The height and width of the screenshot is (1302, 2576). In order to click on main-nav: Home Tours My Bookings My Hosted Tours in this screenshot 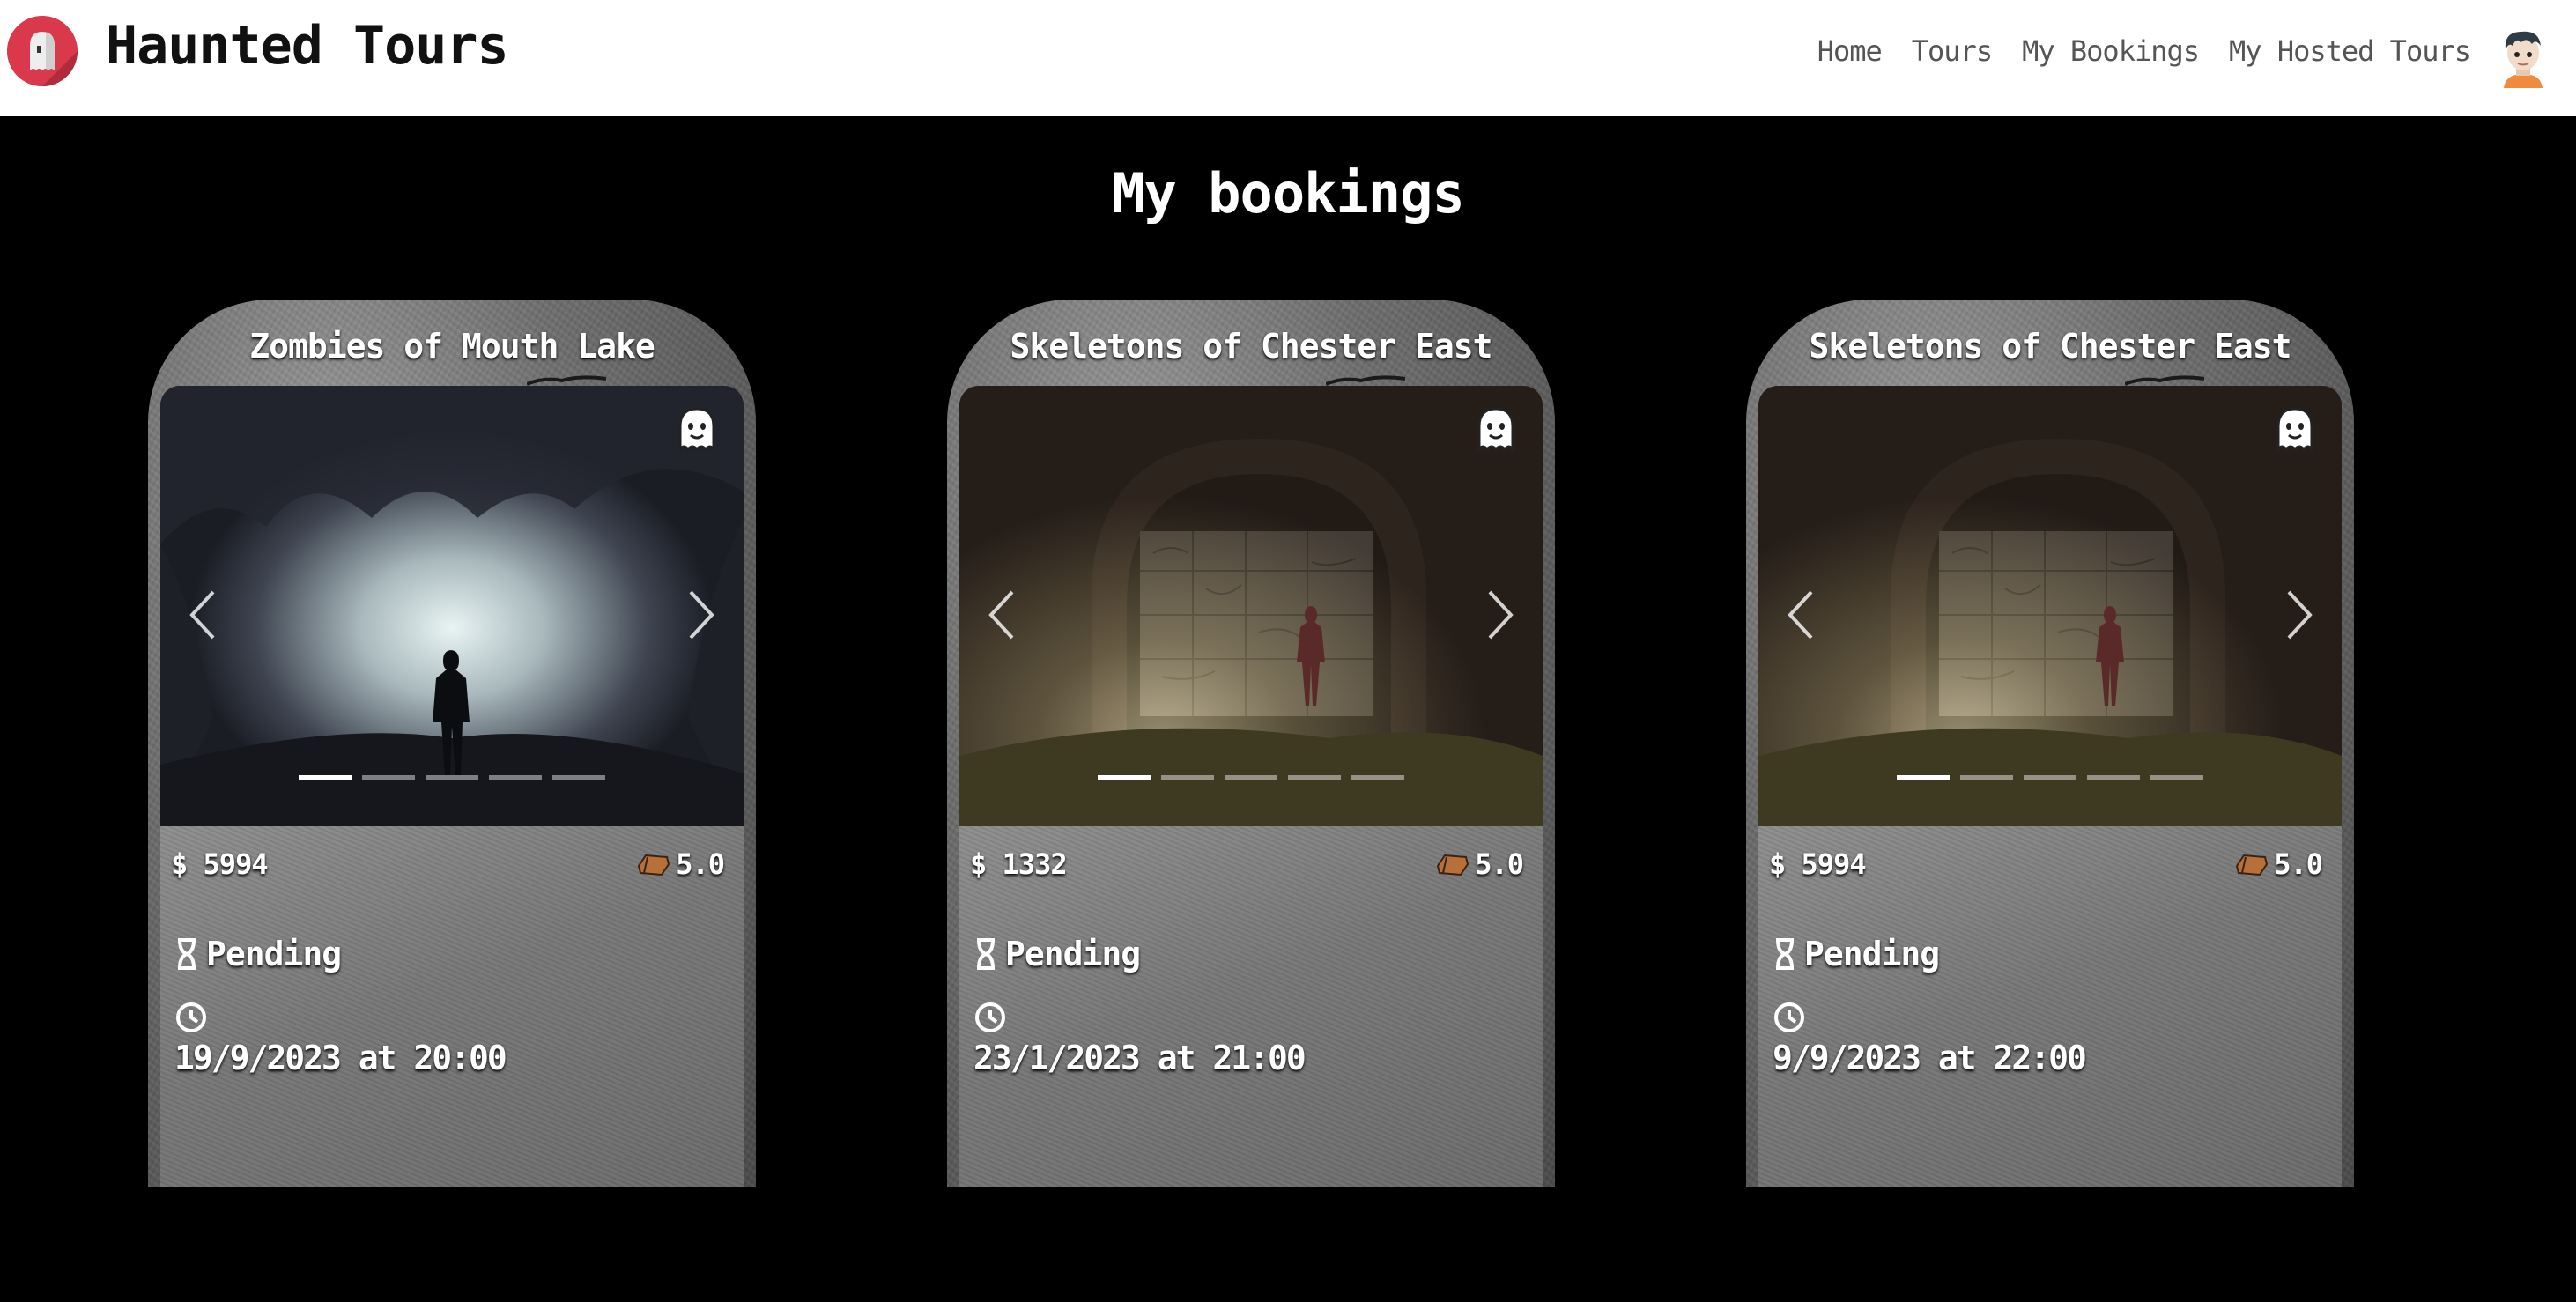, I will do `click(2144, 51)`.